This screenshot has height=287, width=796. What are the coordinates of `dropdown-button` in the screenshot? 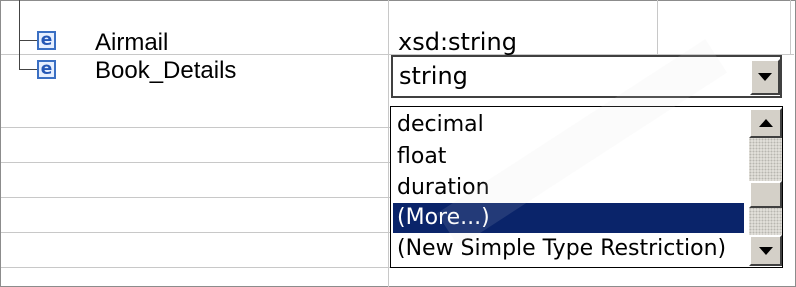 It's located at (765, 77).